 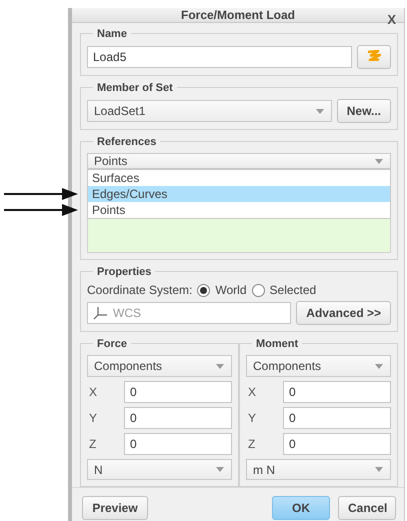 What do you see at coordinates (293, 290) in the screenshot?
I see `radio-label: Selected` at bounding box center [293, 290].